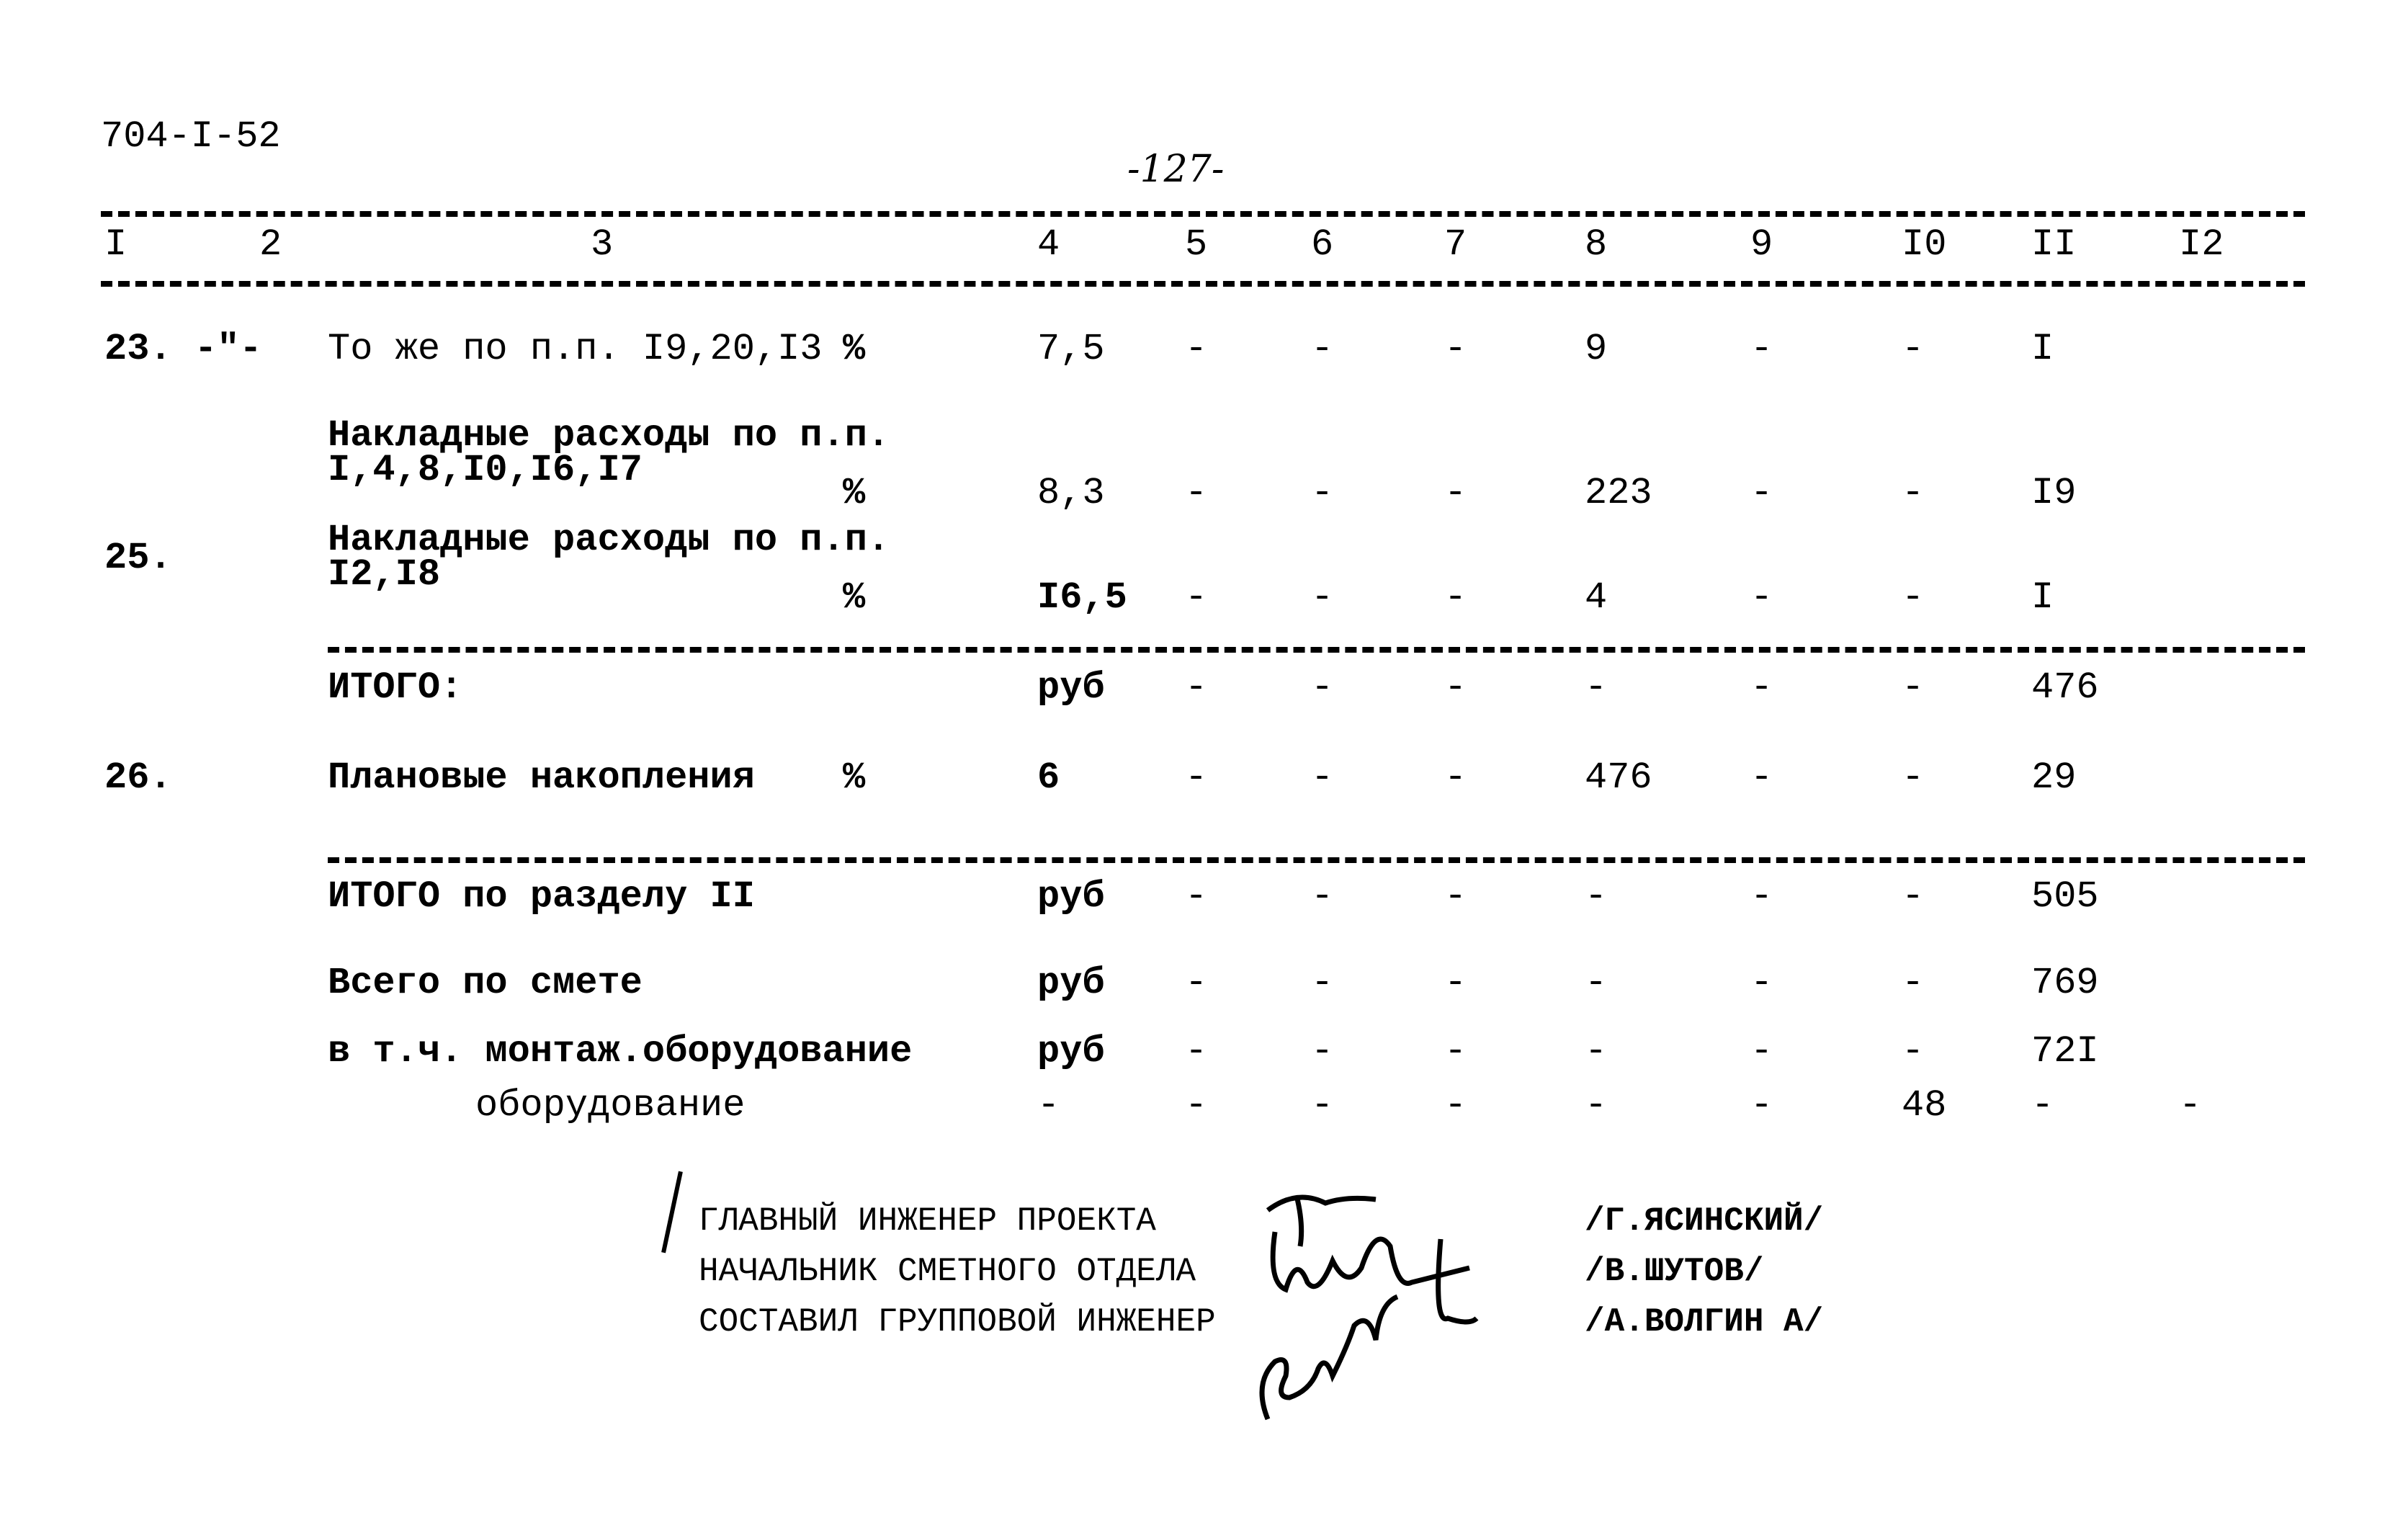 This screenshot has height=1515, width=2408. What do you see at coordinates (2042, 1105) in the screenshot?
I see `row-cell-c11: -` at bounding box center [2042, 1105].